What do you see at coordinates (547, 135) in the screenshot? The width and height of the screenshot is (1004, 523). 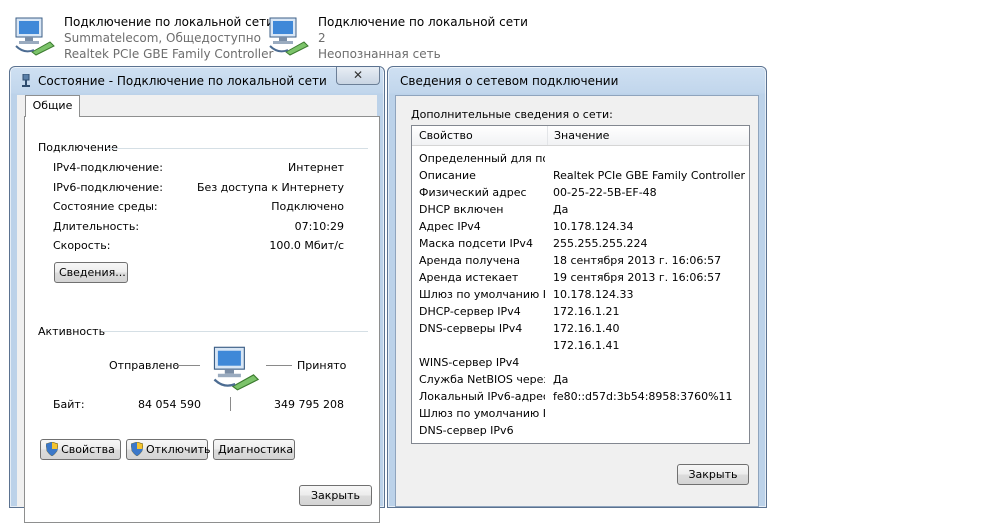 I see `column-separator` at bounding box center [547, 135].